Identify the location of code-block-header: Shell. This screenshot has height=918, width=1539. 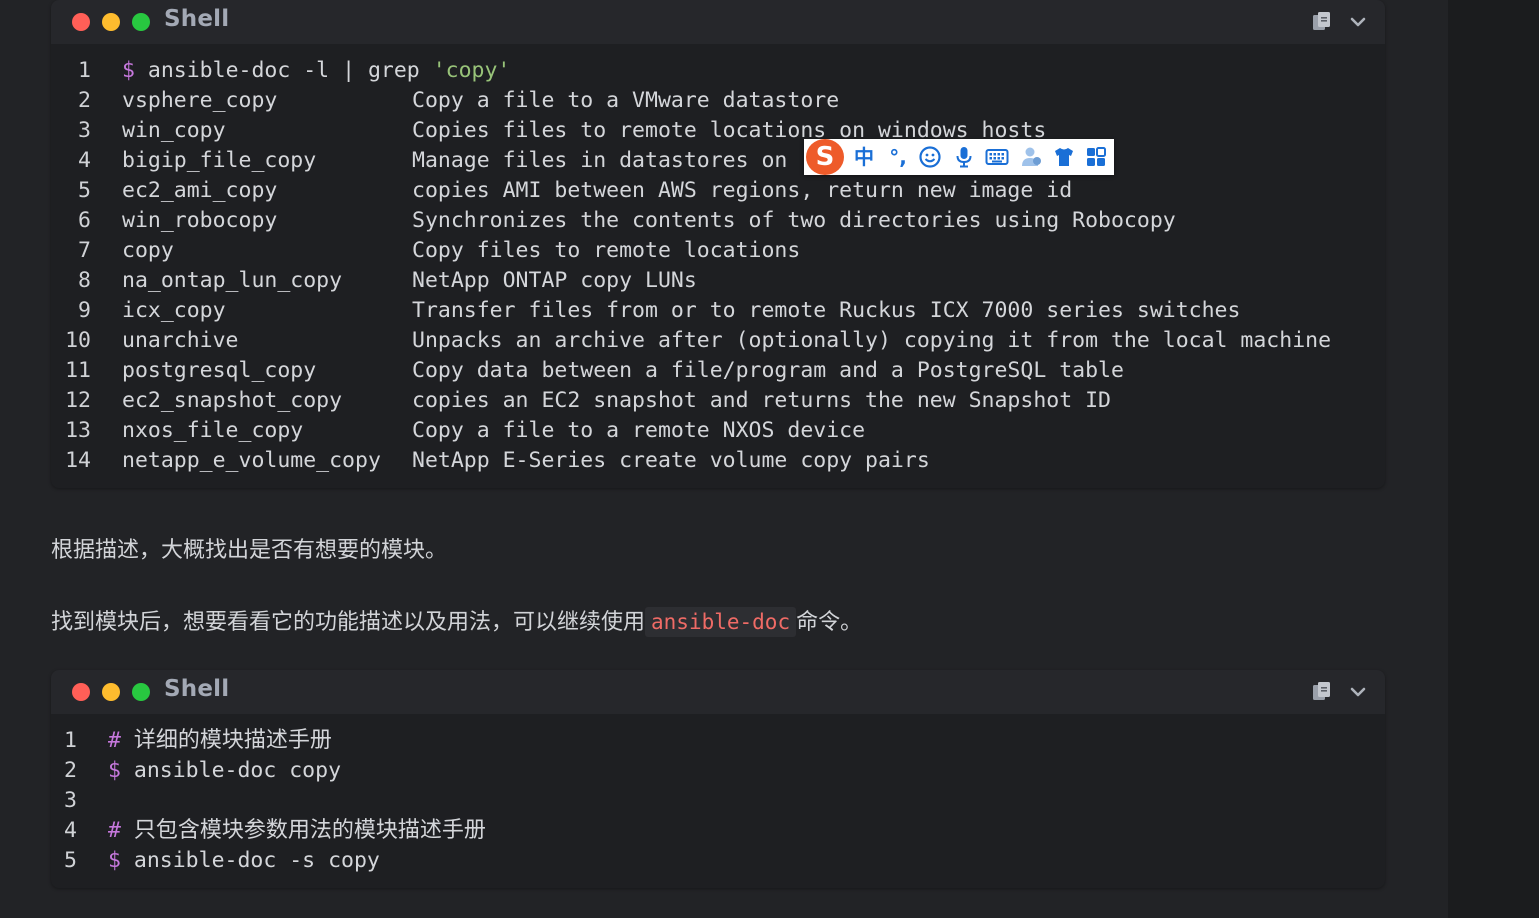
(718, 692).